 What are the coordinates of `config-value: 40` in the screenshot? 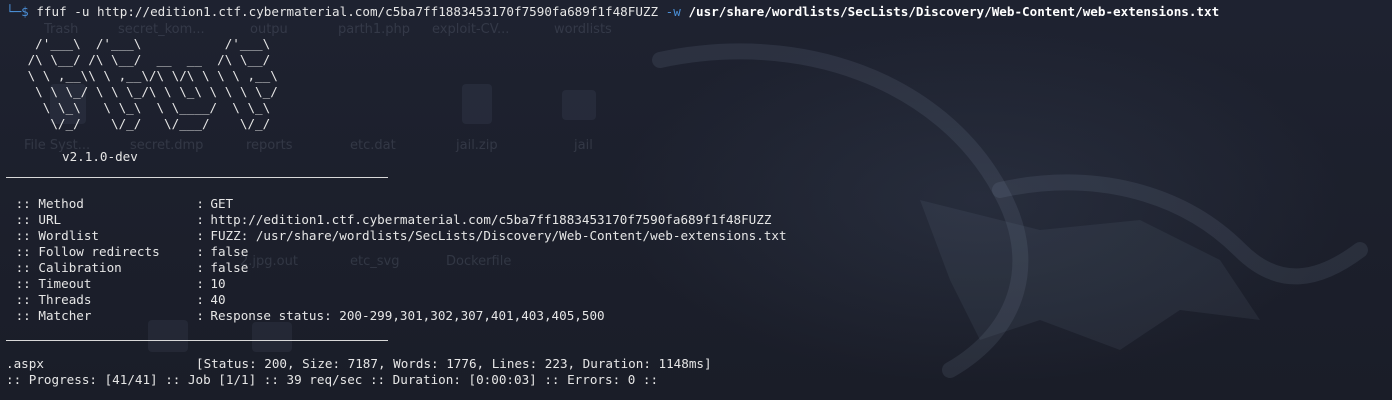 It's located at (218, 299).